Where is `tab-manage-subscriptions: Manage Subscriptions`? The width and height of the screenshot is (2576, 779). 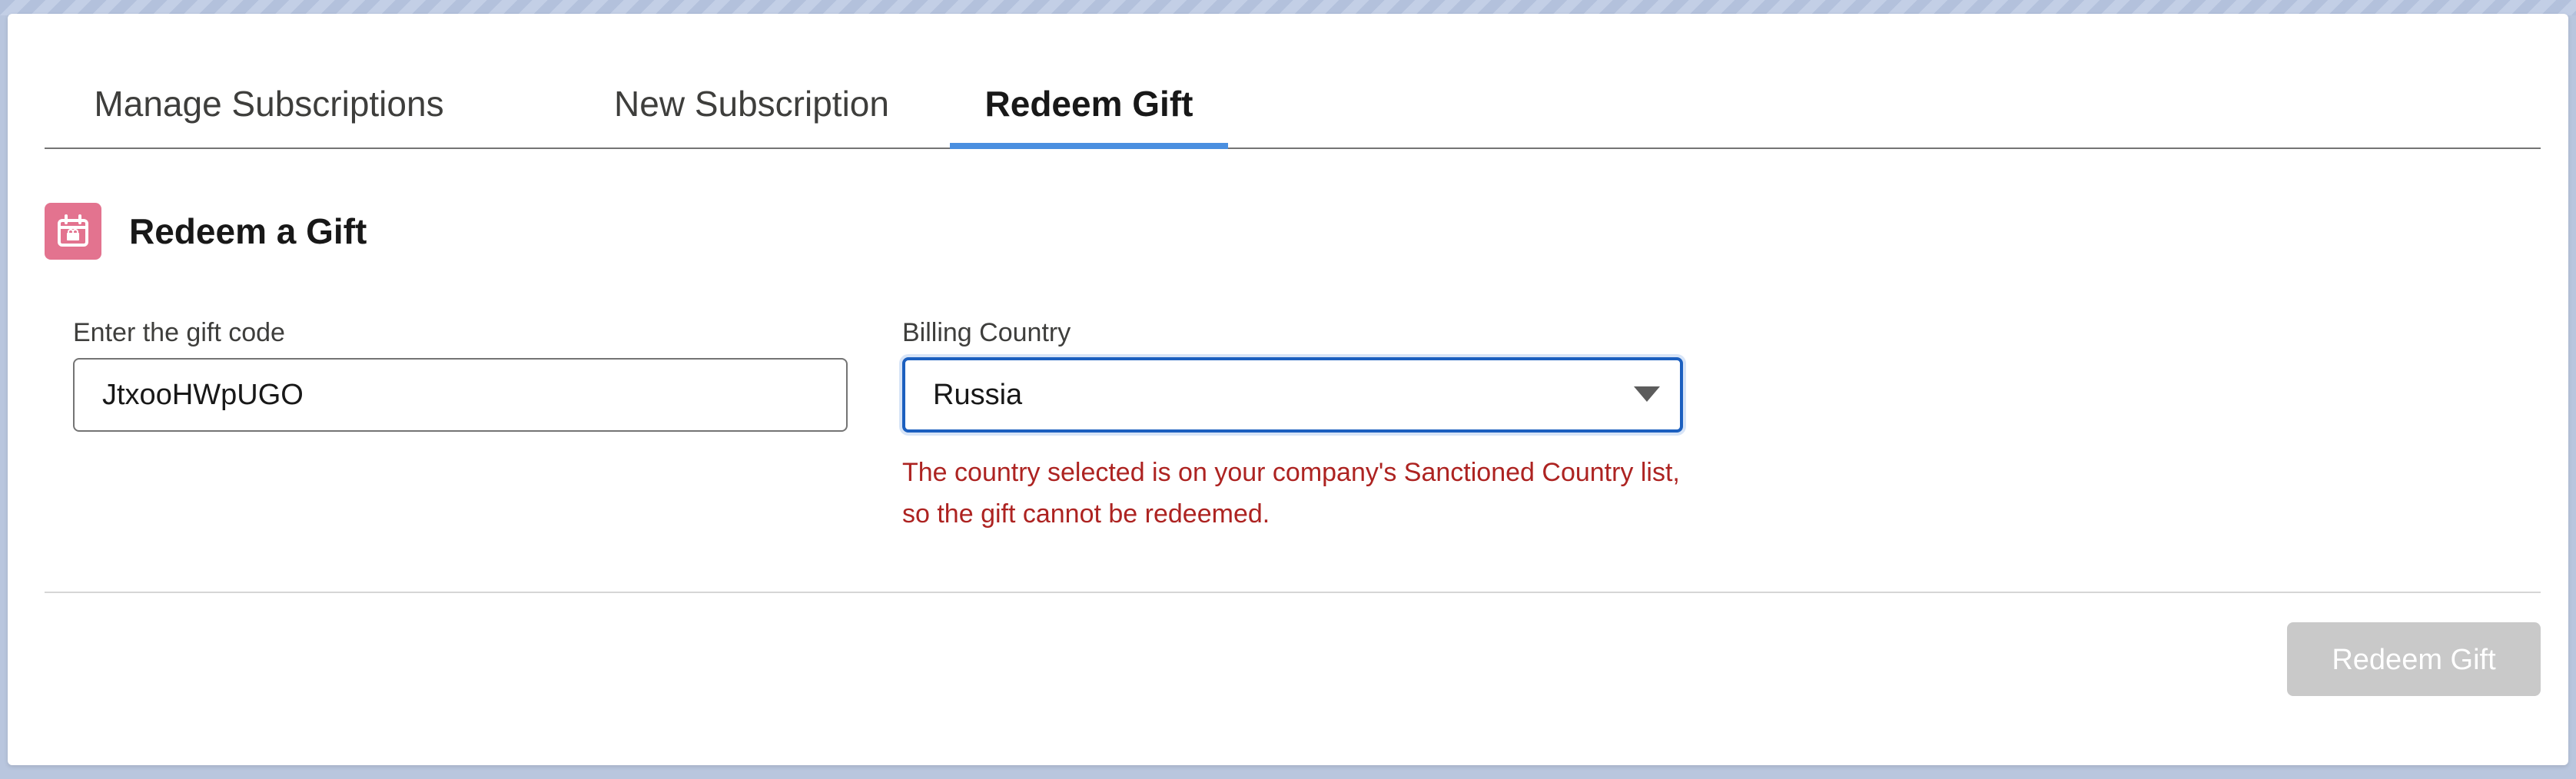 tab-manage-subscriptions: Manage Subscriptions is located at coordinates (269, 104).